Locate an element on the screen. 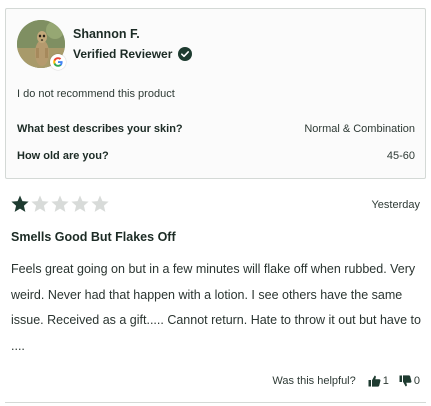  review-title: Smells Good But Flakes Off is located at coordinates (93, 237).